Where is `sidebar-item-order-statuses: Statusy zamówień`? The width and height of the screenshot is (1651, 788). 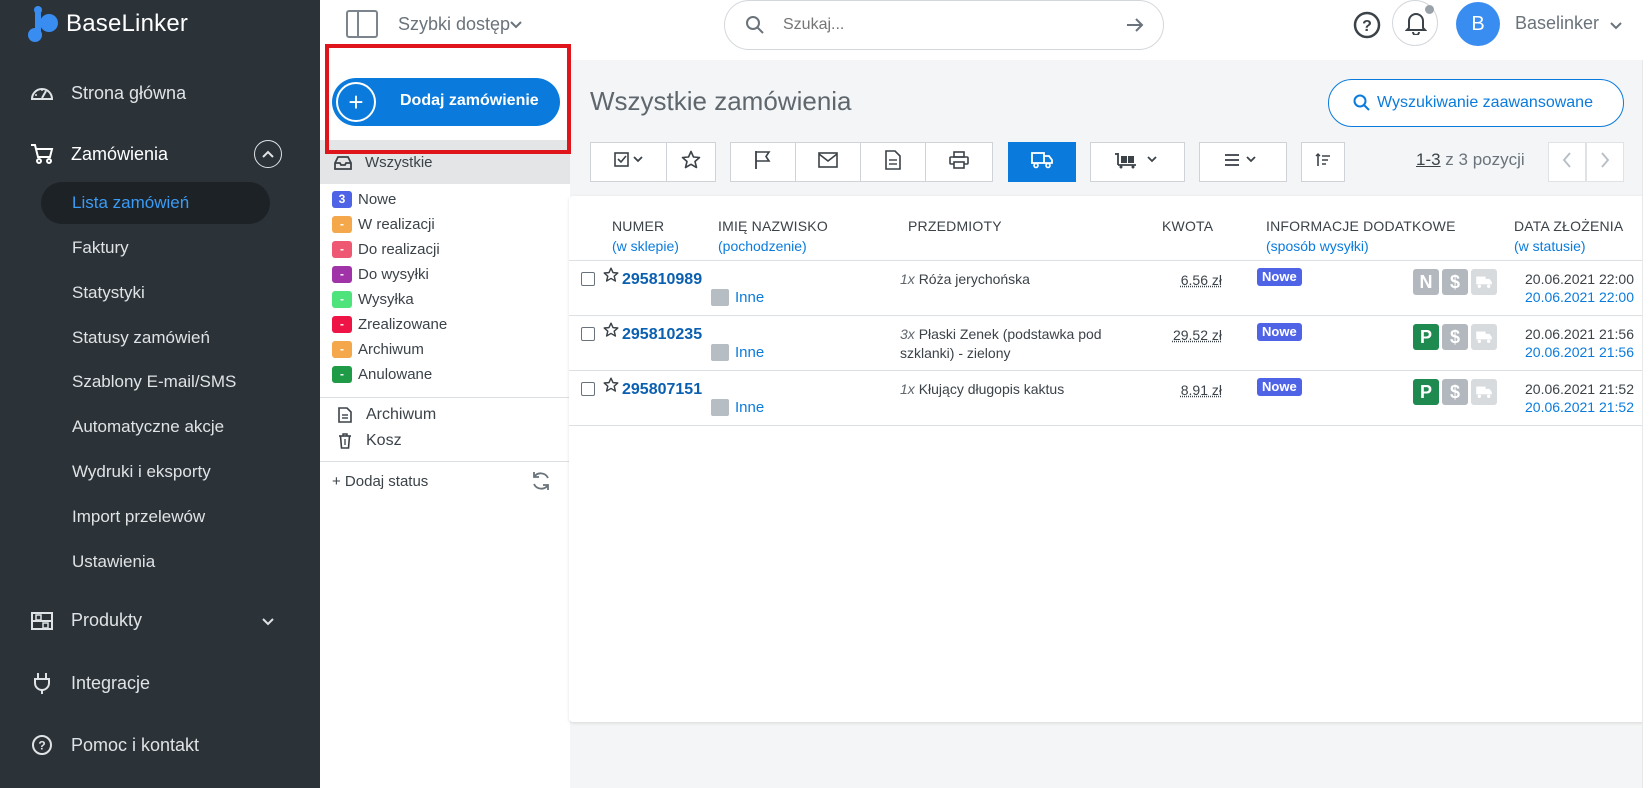 sidebar-item-order-statuses: Statusy zamówień is located at coordinates (141, 338).